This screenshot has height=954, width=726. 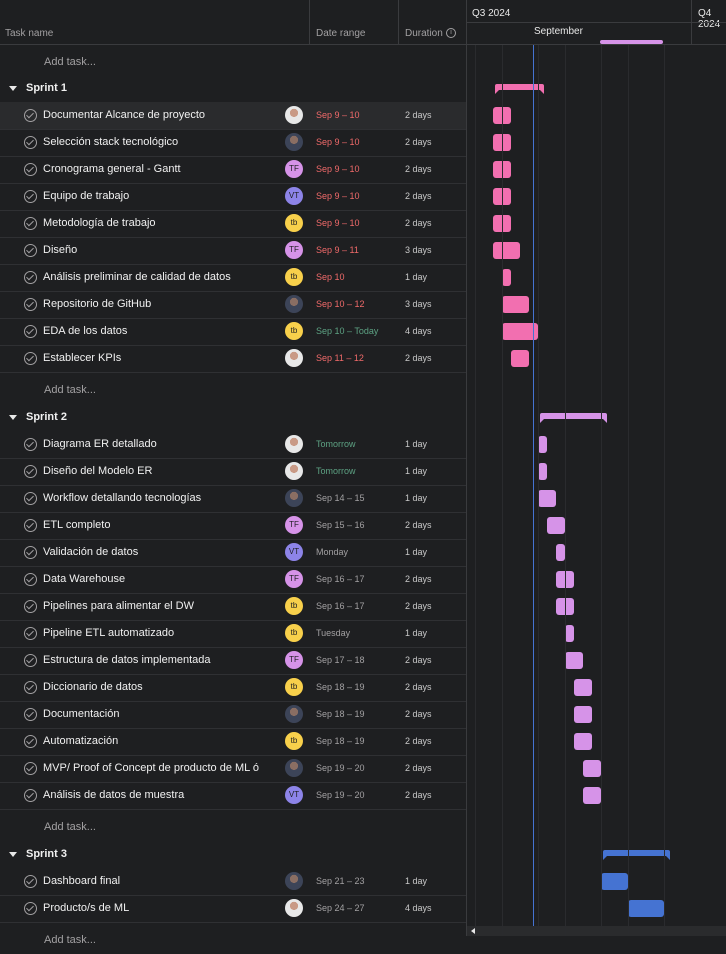 What do you see at coordinates (340, 525) in the screenshot?
I see `task-date-range: Sep 15 – 16` at bounding box center [340, 525].